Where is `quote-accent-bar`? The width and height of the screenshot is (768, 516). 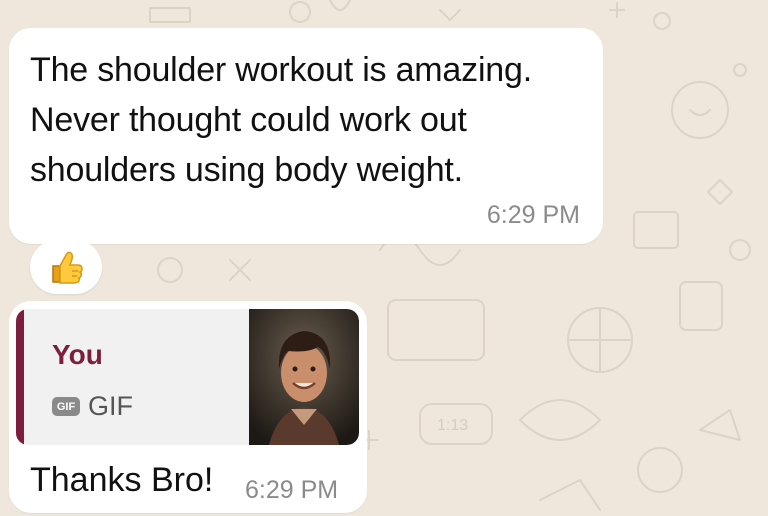
quote-accent-bar is located at coordinates (20, 377).